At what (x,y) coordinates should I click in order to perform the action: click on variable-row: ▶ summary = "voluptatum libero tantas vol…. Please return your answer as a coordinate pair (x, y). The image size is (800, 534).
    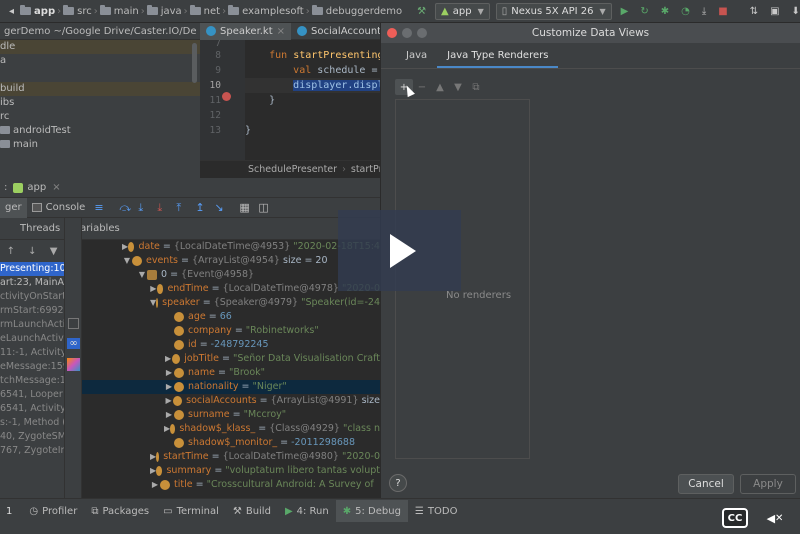
    Looking at the image, I should click on (231, 471).